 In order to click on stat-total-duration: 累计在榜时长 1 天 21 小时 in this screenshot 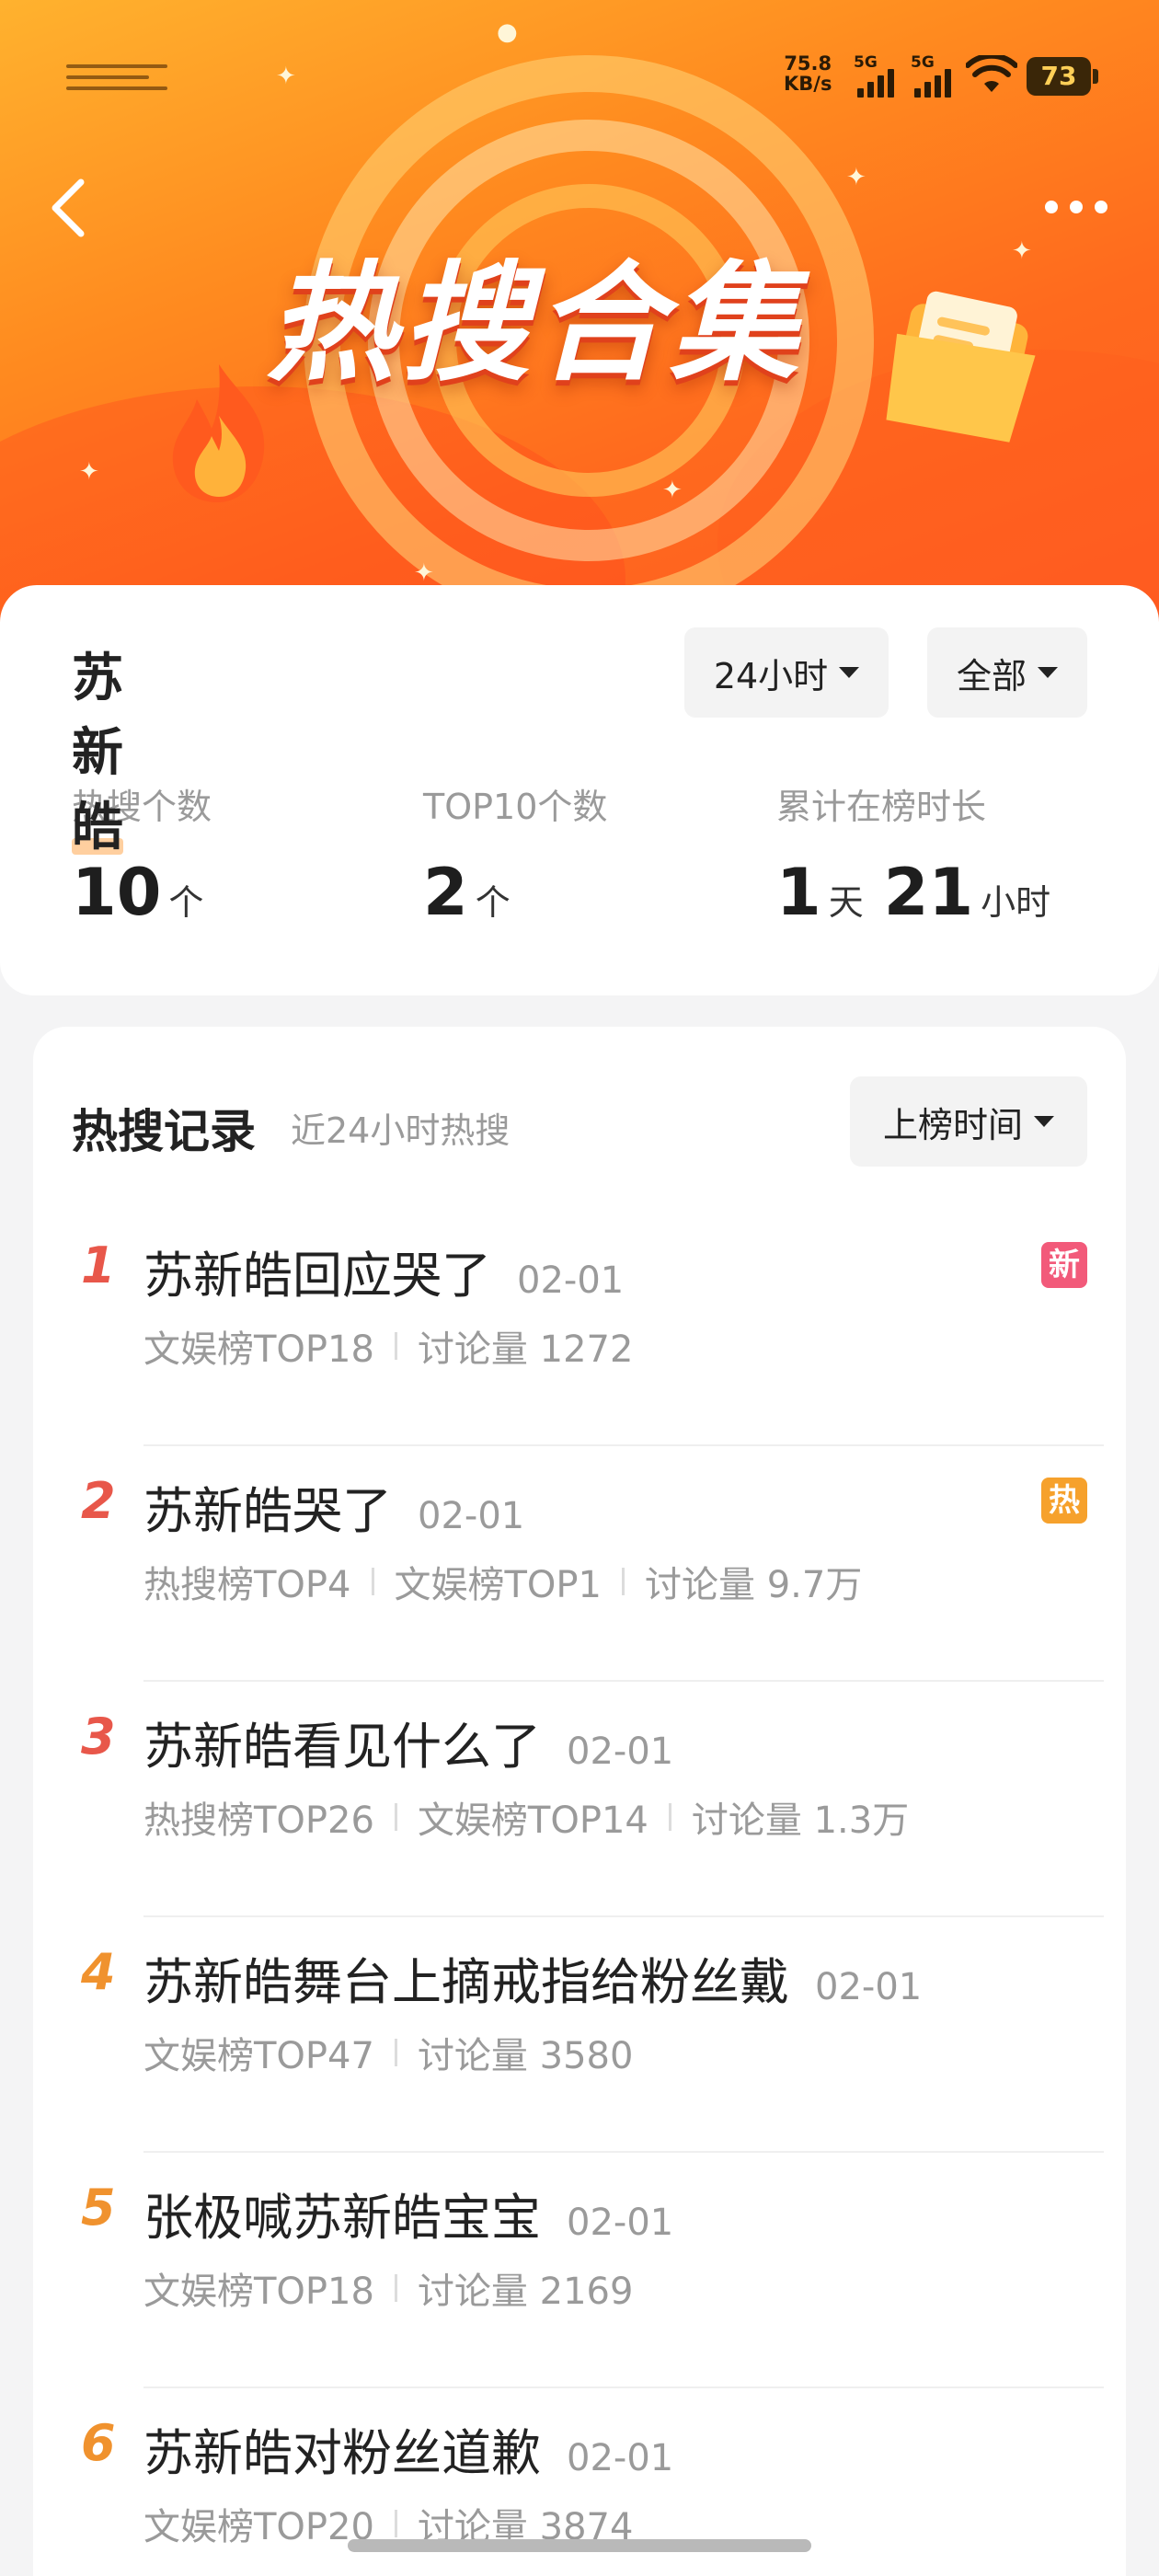, I will do `click(919, 854)`.